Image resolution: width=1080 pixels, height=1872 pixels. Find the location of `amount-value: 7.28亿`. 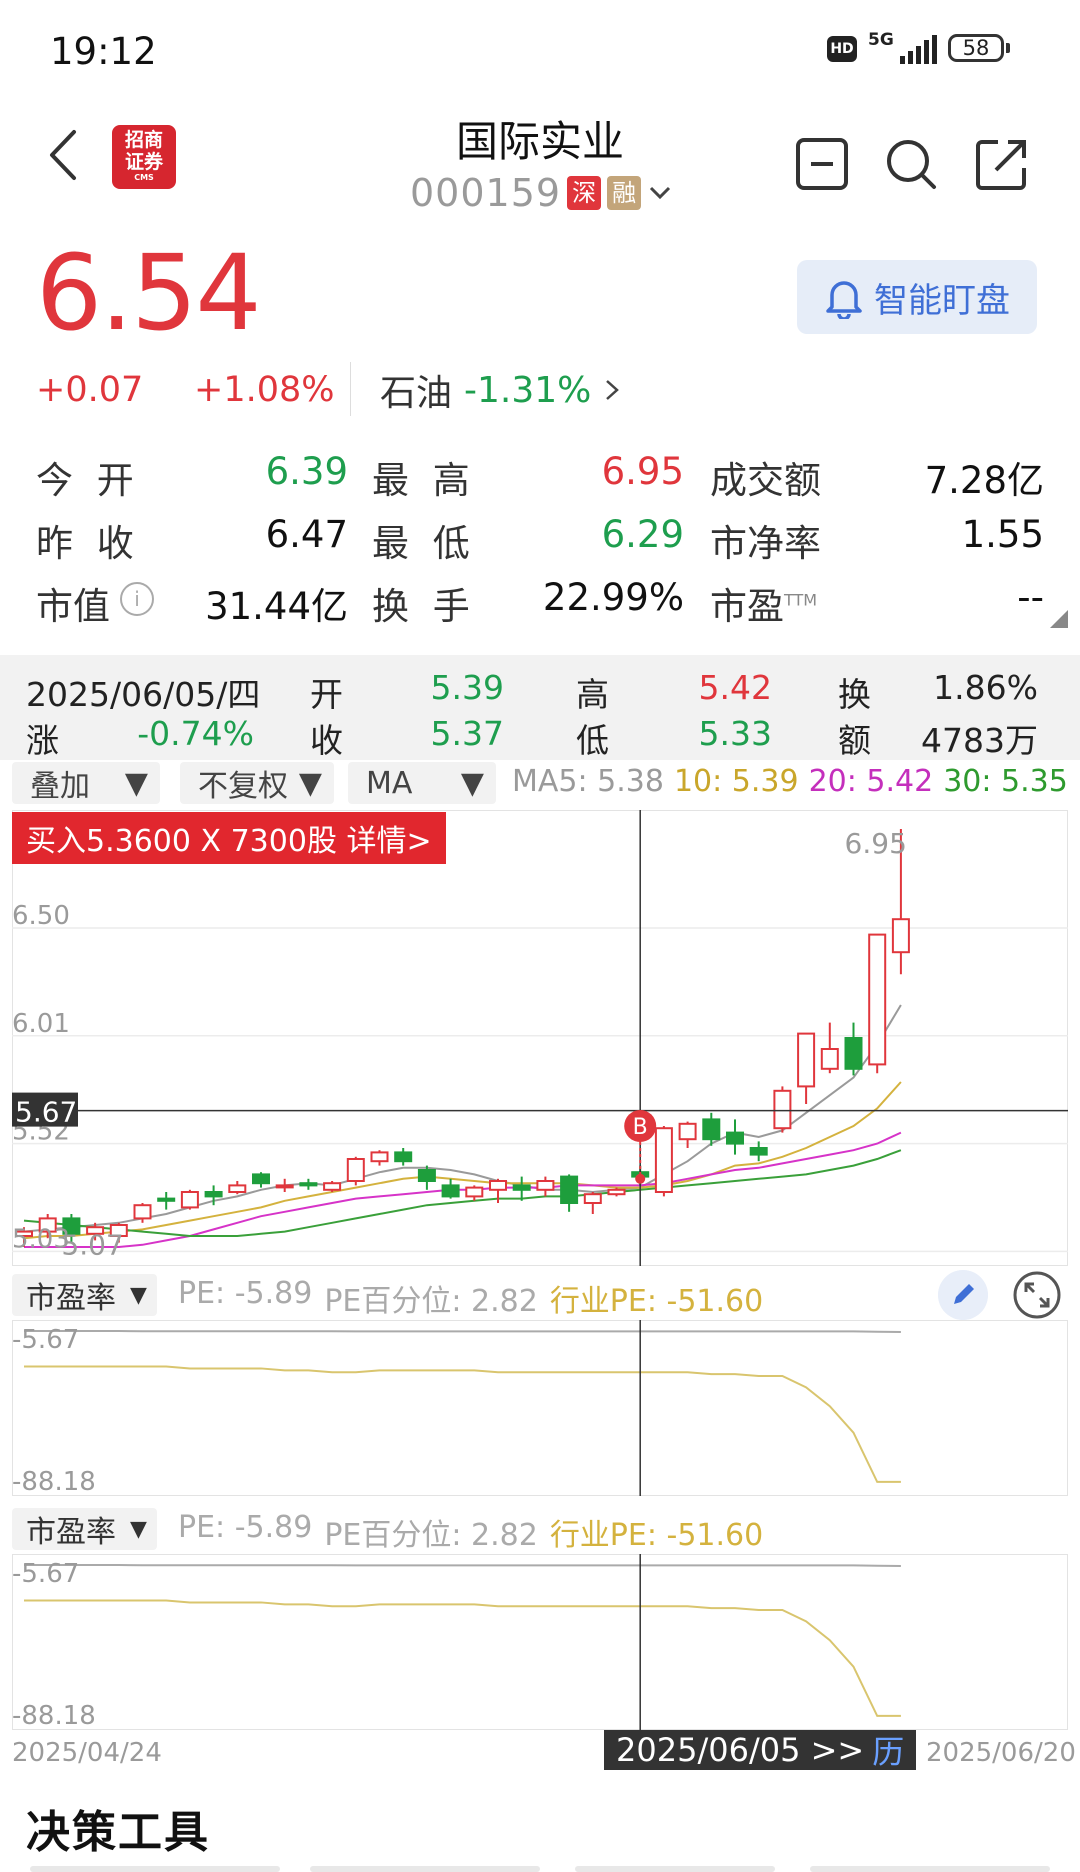

amount-value: 7.28亿 is located at coordinates (984, 480).